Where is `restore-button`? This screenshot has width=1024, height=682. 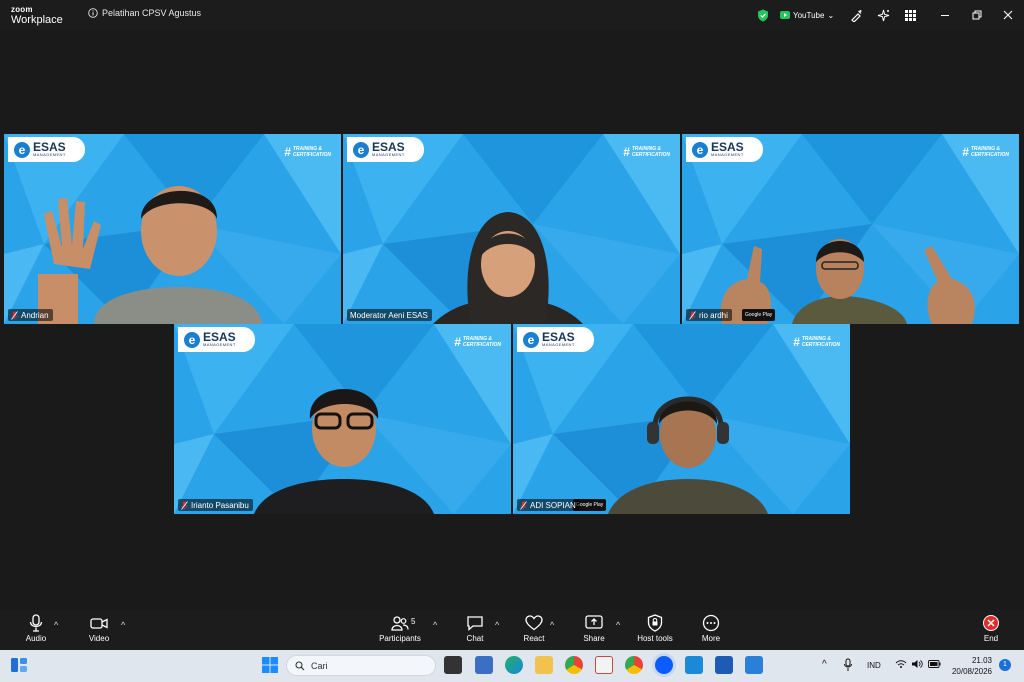 restore-button is located at coordinates (977, 15).